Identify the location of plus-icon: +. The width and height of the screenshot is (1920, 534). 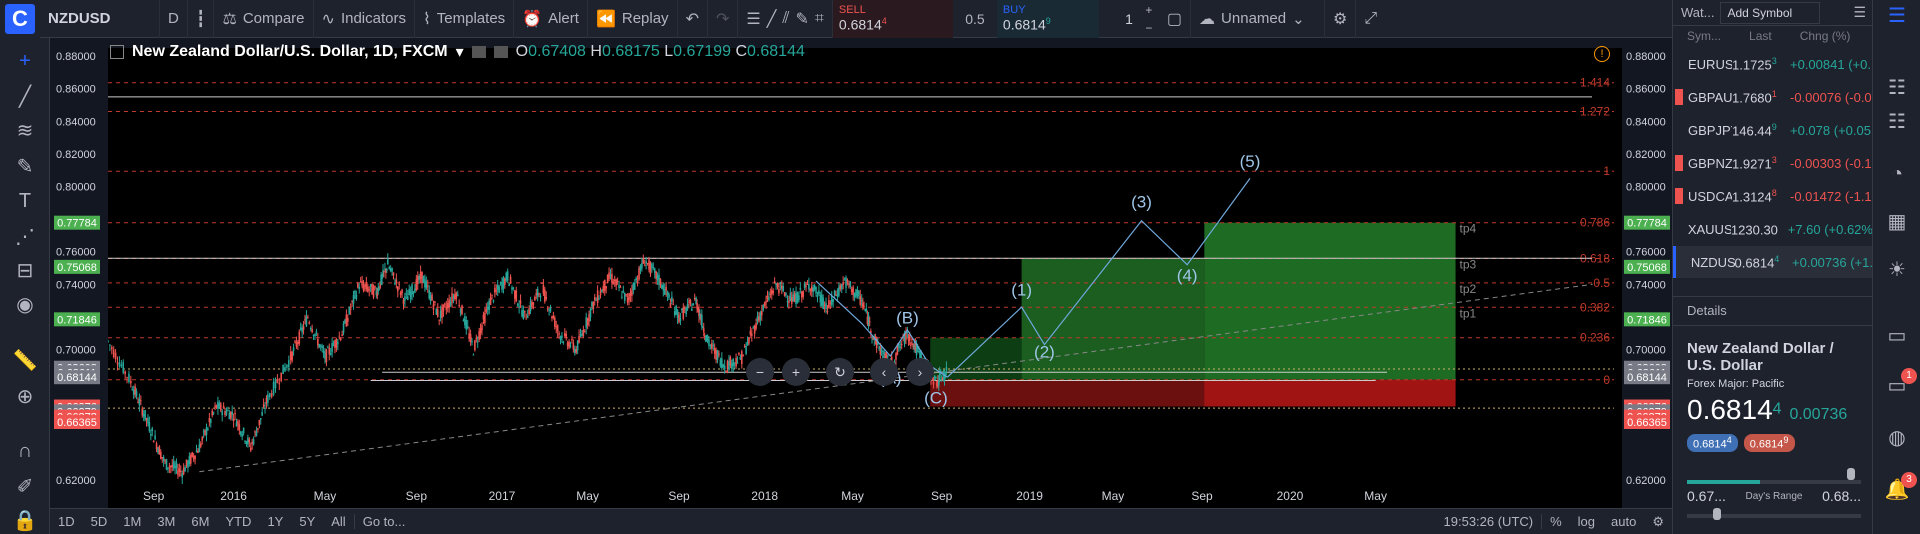
(1149, 10).